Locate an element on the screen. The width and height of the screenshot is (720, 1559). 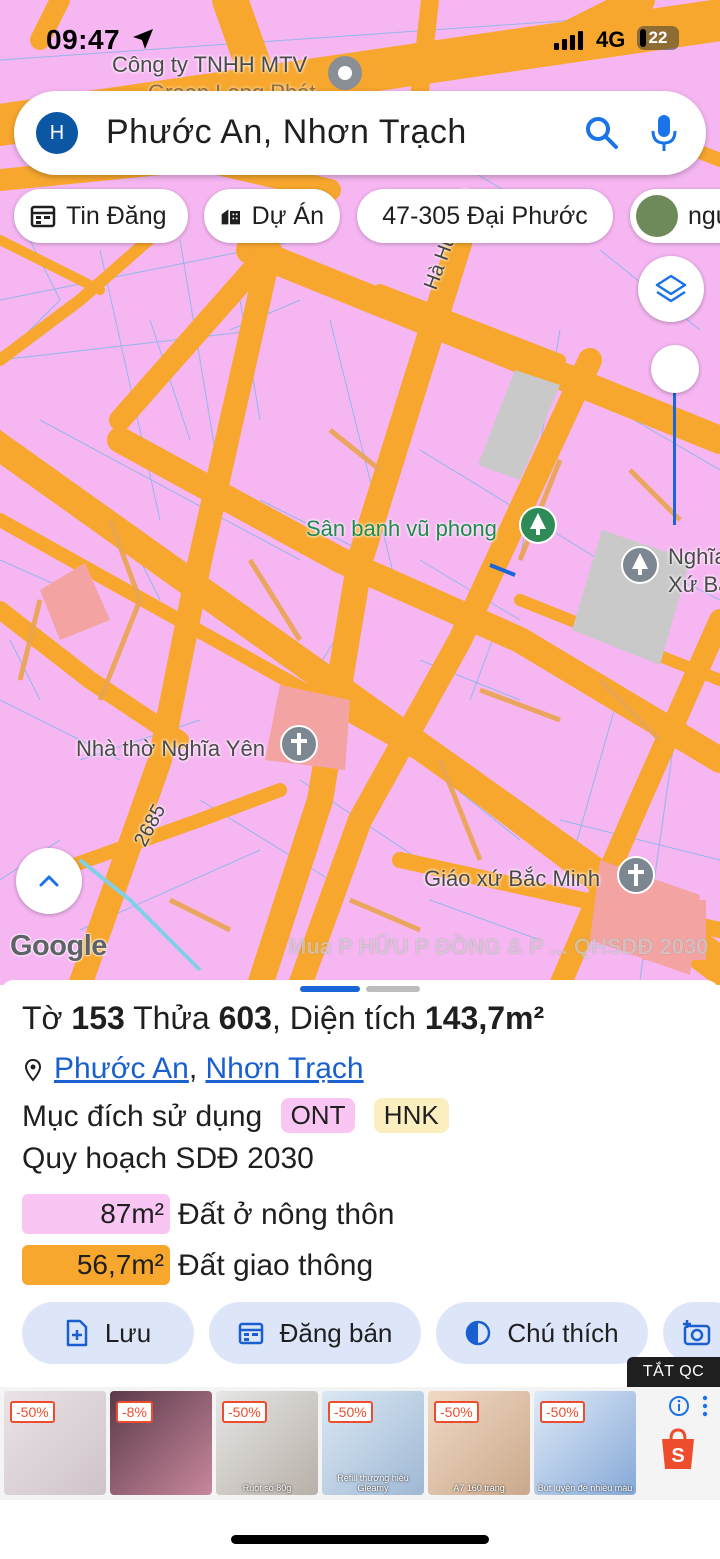
map-label-cemetery-2: Xứ Bắ is located at coordinates (694, 585).